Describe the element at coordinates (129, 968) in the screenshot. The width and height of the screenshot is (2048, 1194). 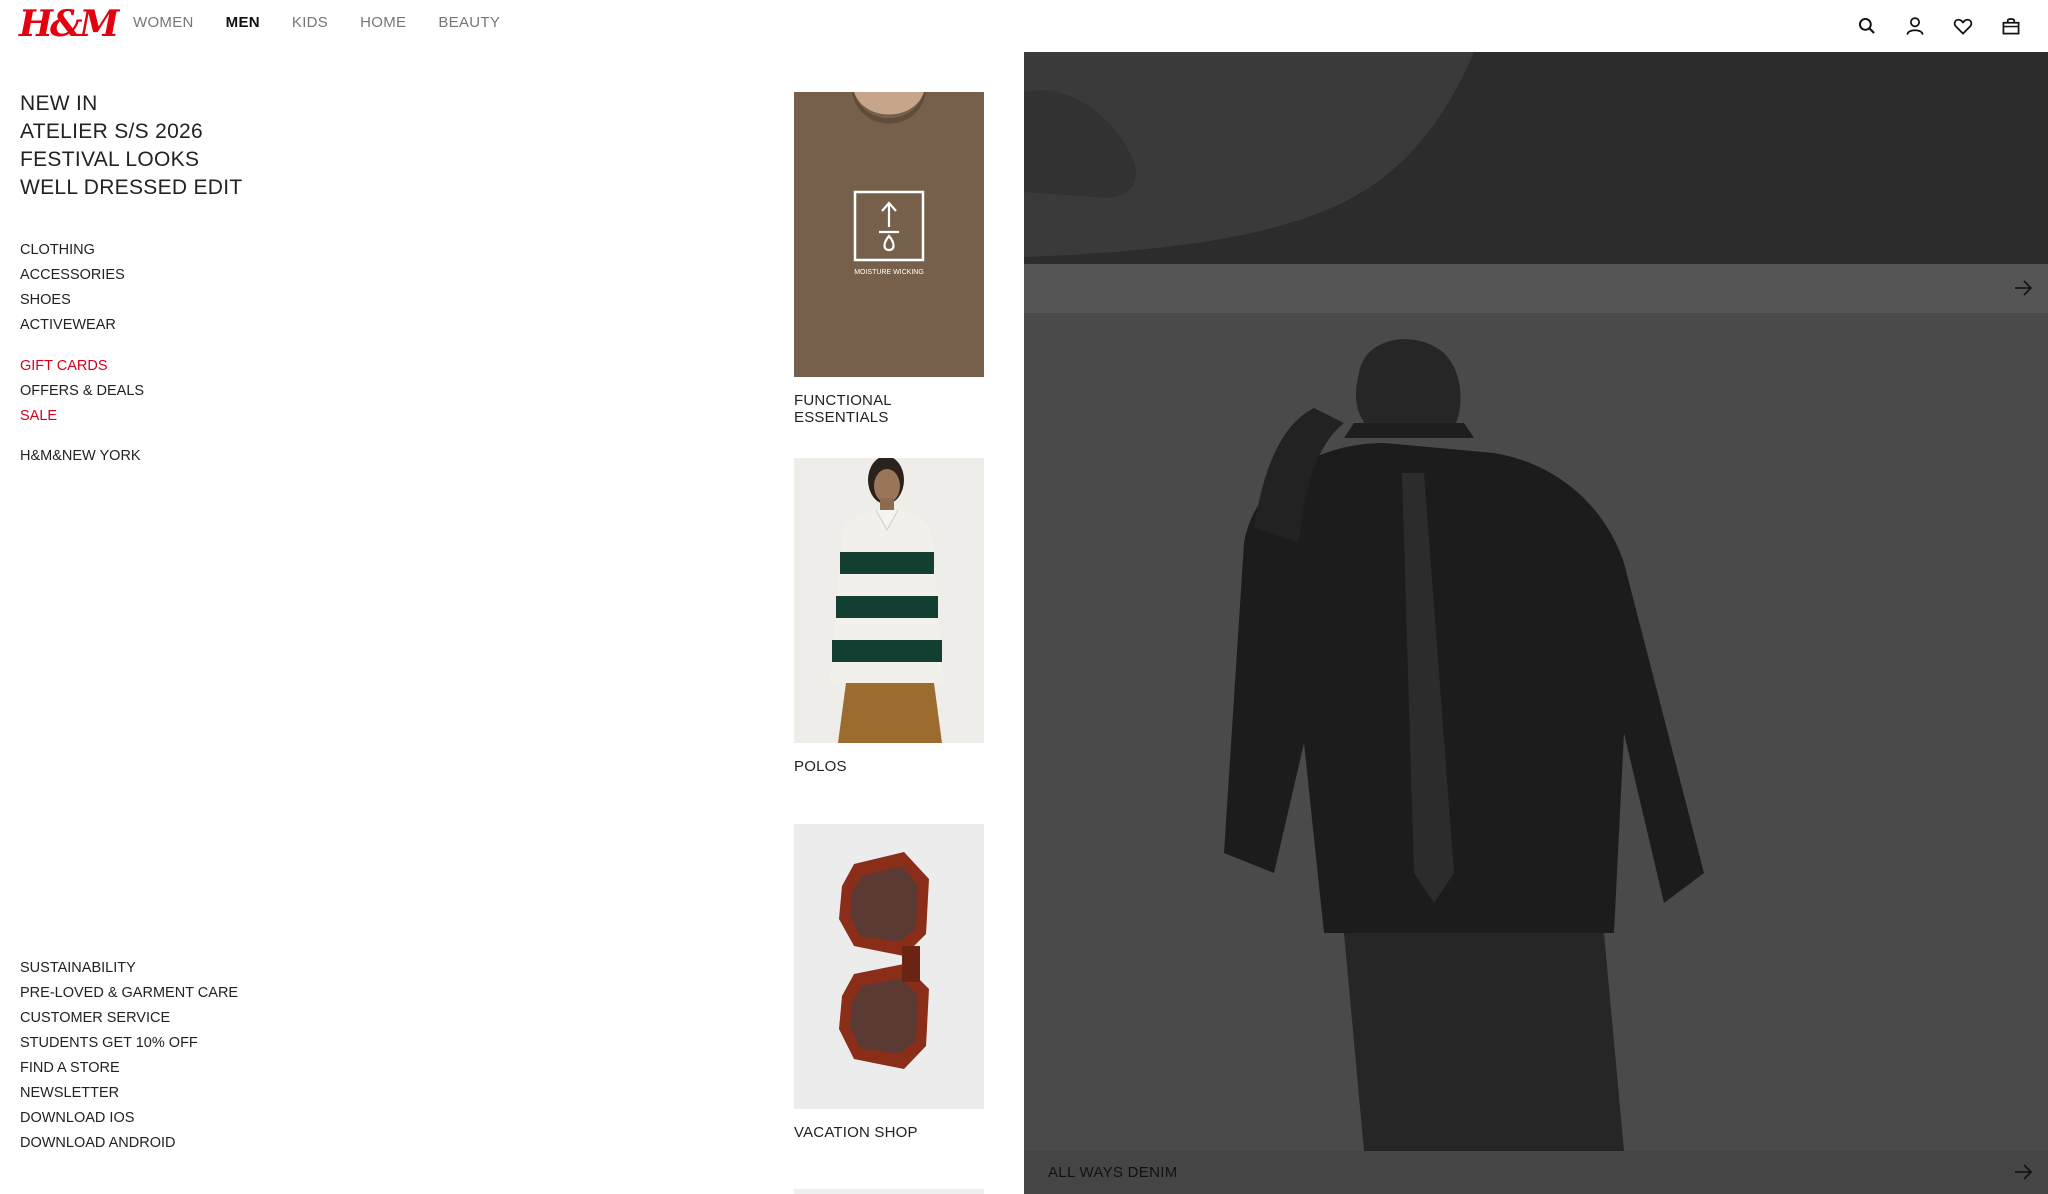
I see `menu-sustainability: SUSTAINABILITY` at that location.